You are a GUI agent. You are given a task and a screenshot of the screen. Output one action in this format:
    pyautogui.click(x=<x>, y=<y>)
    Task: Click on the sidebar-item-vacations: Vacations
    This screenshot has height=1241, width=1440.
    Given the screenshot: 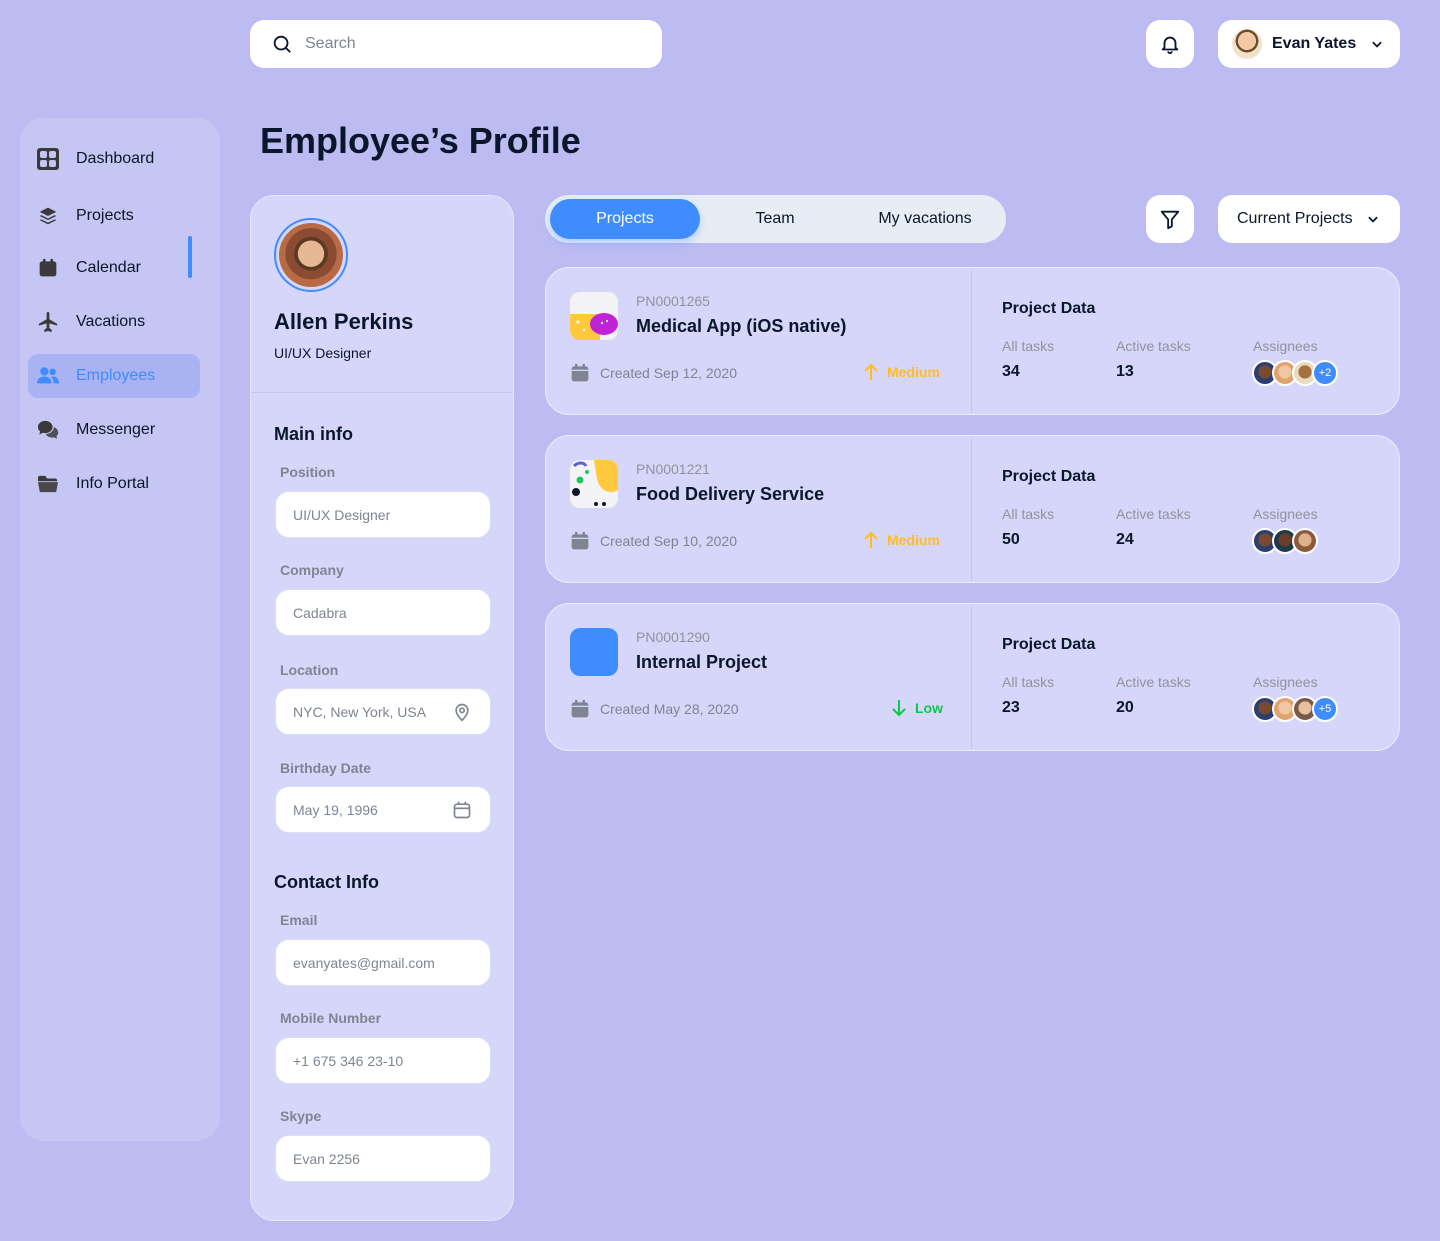 What is the action you would take?
    pyautogui.click(x=114, y=322)
    